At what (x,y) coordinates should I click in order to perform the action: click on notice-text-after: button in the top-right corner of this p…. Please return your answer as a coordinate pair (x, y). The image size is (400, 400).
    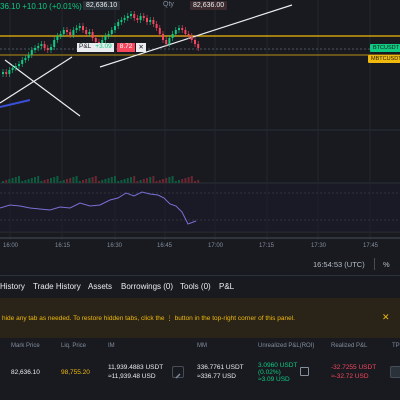
    Looking at the image, I should click on (234, 318).